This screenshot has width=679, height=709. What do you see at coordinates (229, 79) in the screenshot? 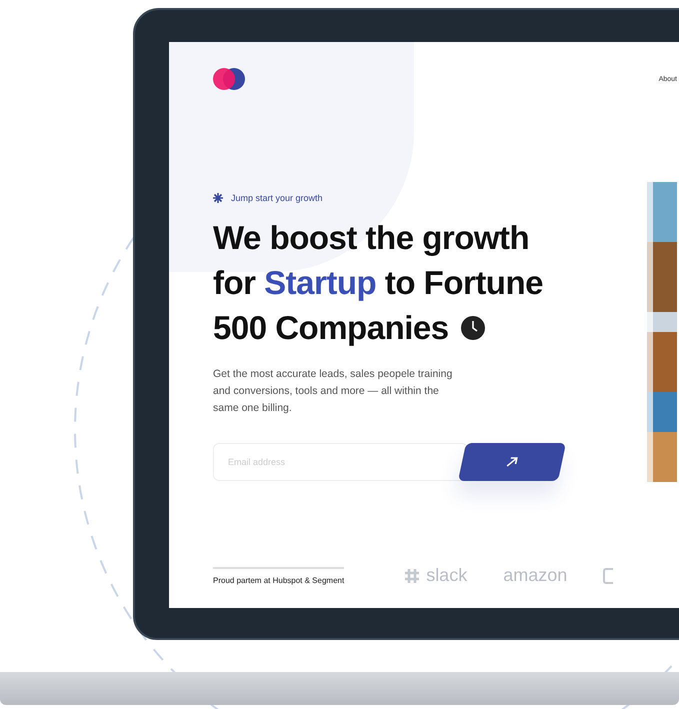
I see `logo-icon` at bounding box center [229, 79].